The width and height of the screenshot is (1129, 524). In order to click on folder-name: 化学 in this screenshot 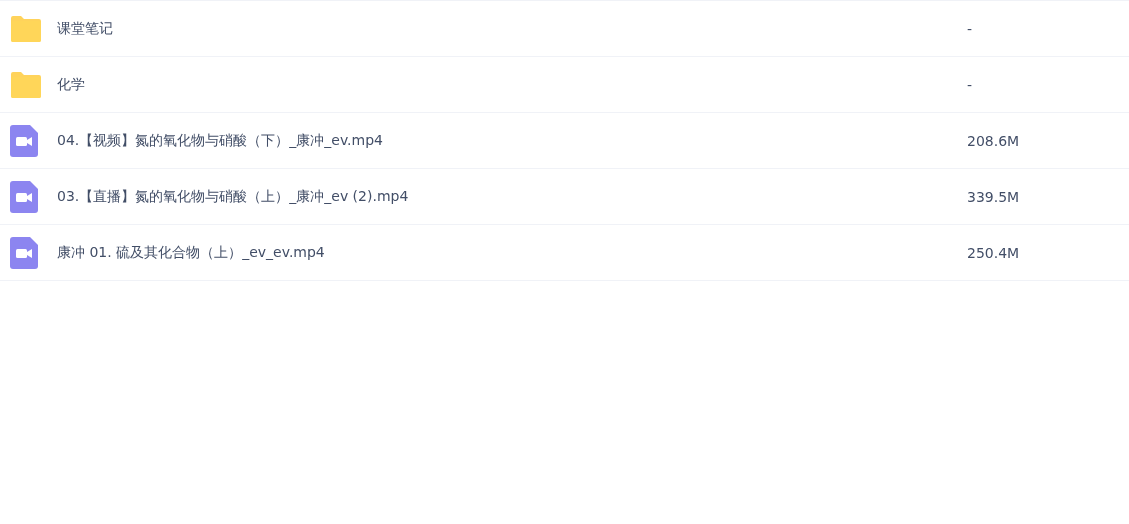, I will do `click(512, 84)`.